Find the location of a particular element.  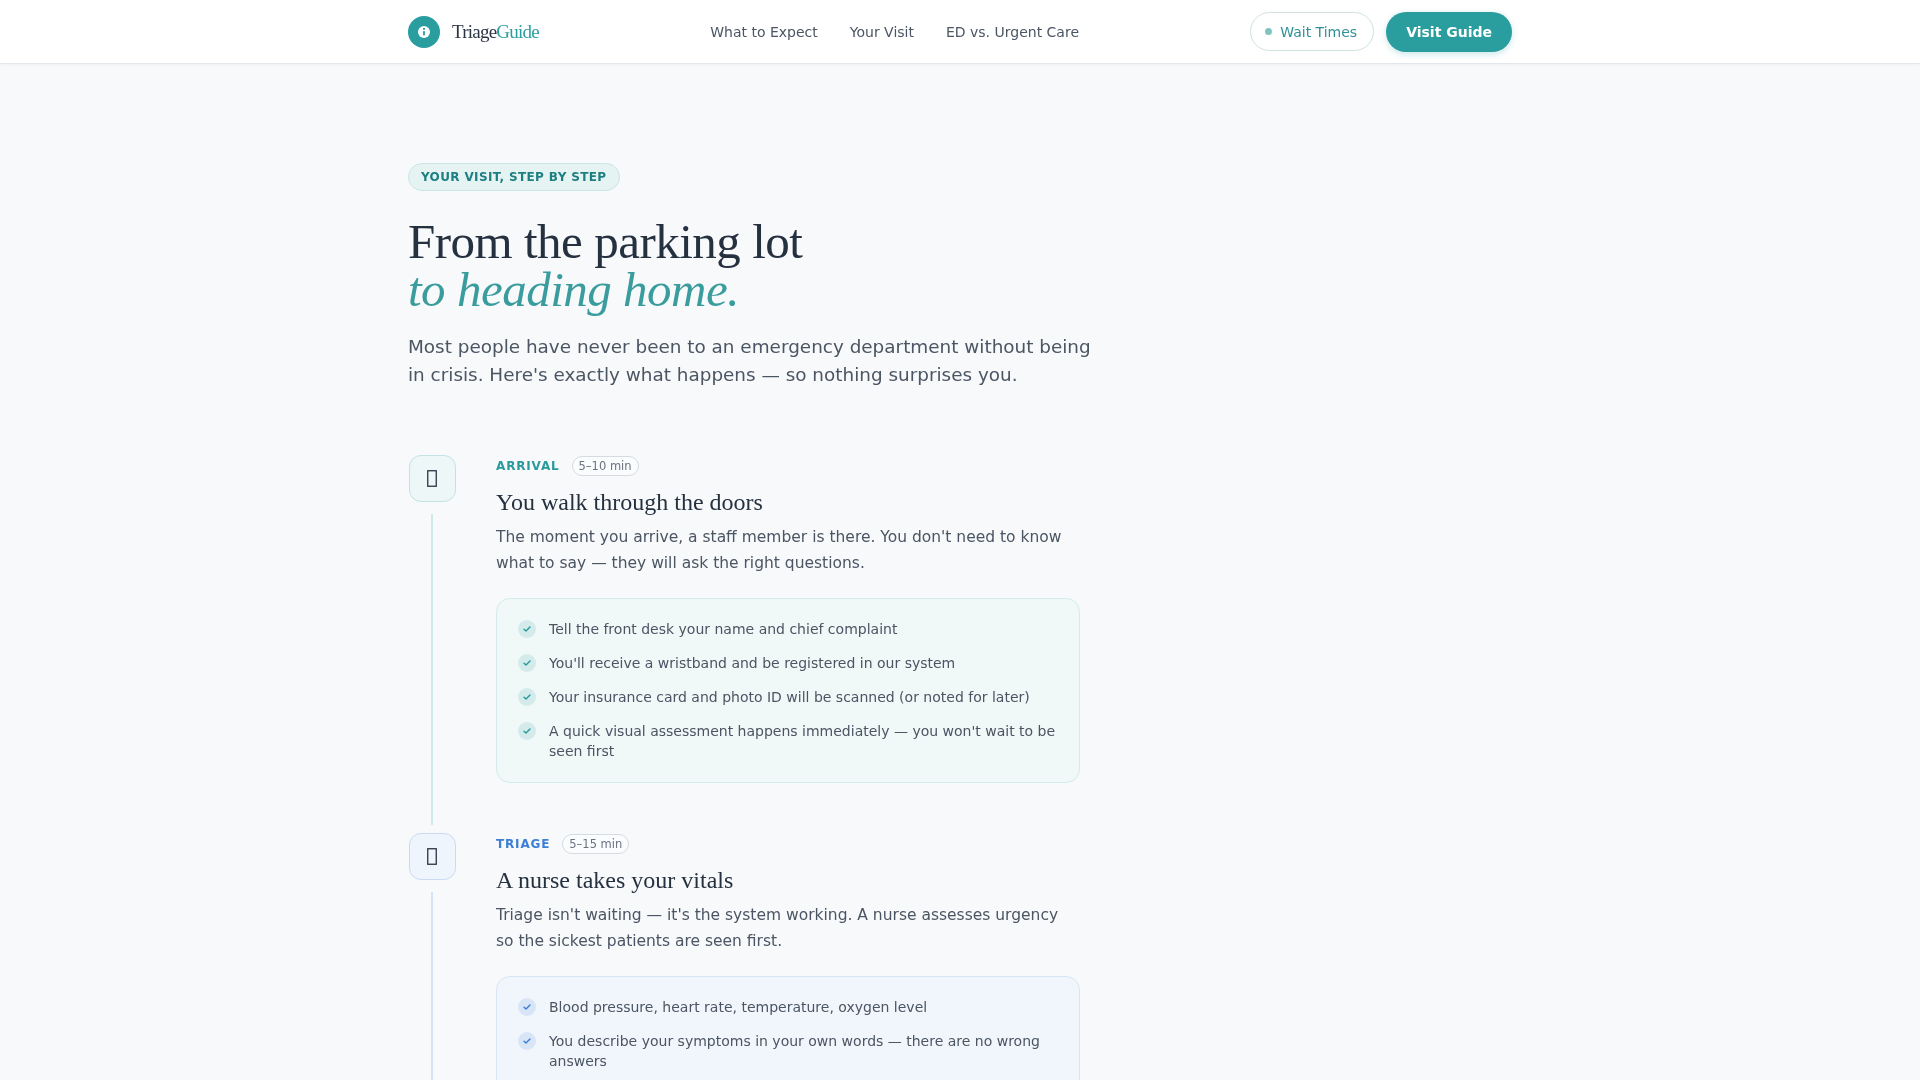

checklist-item: Tell the front desk your name and chief complaint is located at coordinates (723, 629).